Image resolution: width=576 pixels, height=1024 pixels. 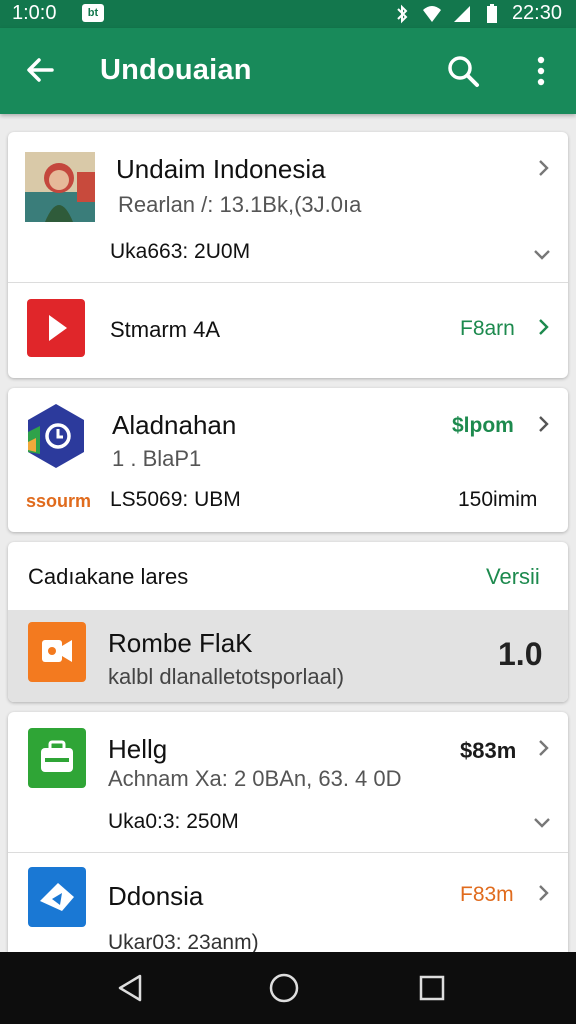 I want to click on item-subtitle: Achnam Xa: 2 0BAn, 63. 4 0D, so click(x=255, y=778).